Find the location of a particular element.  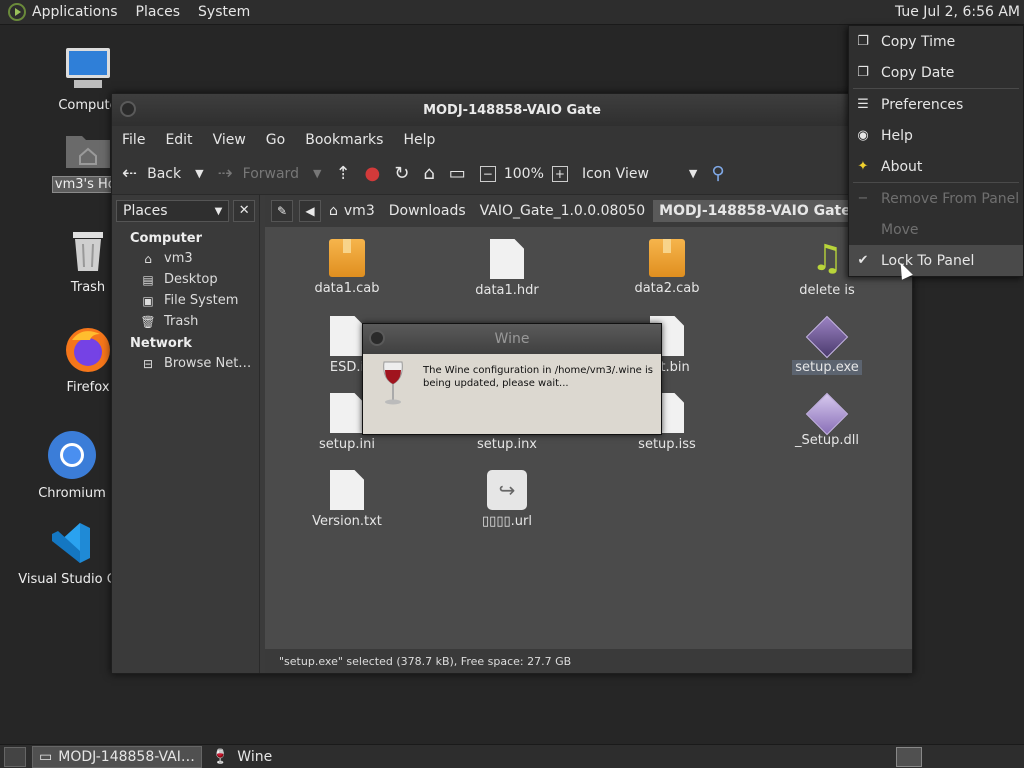

desktop-icon-chromium: Chromium is located at coordinates (72, 465).